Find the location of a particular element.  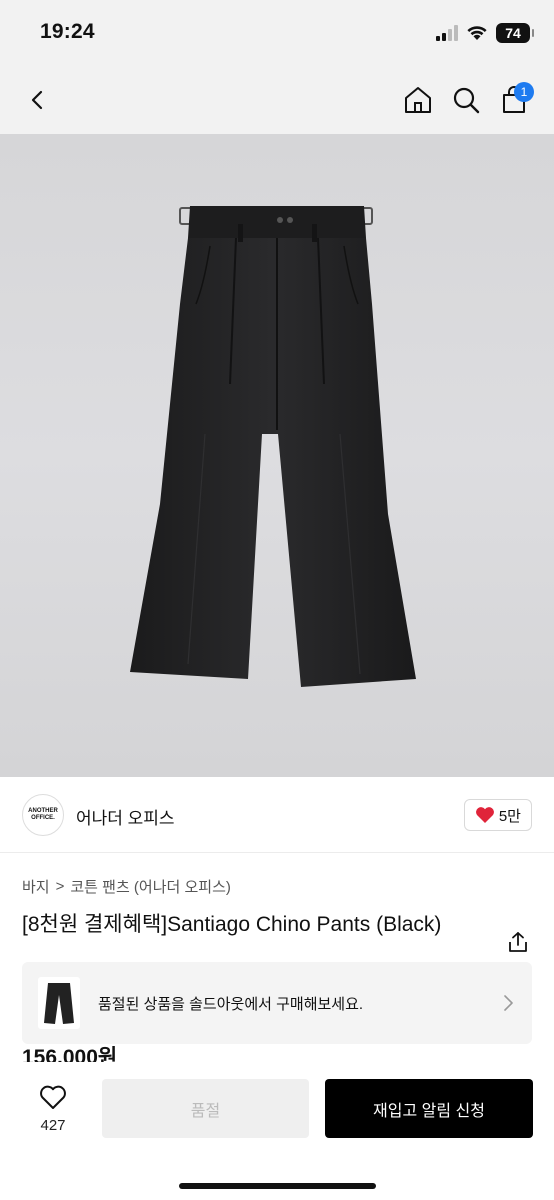

breadcrumb-level1: 바지 is located at coordinates (36, 886).